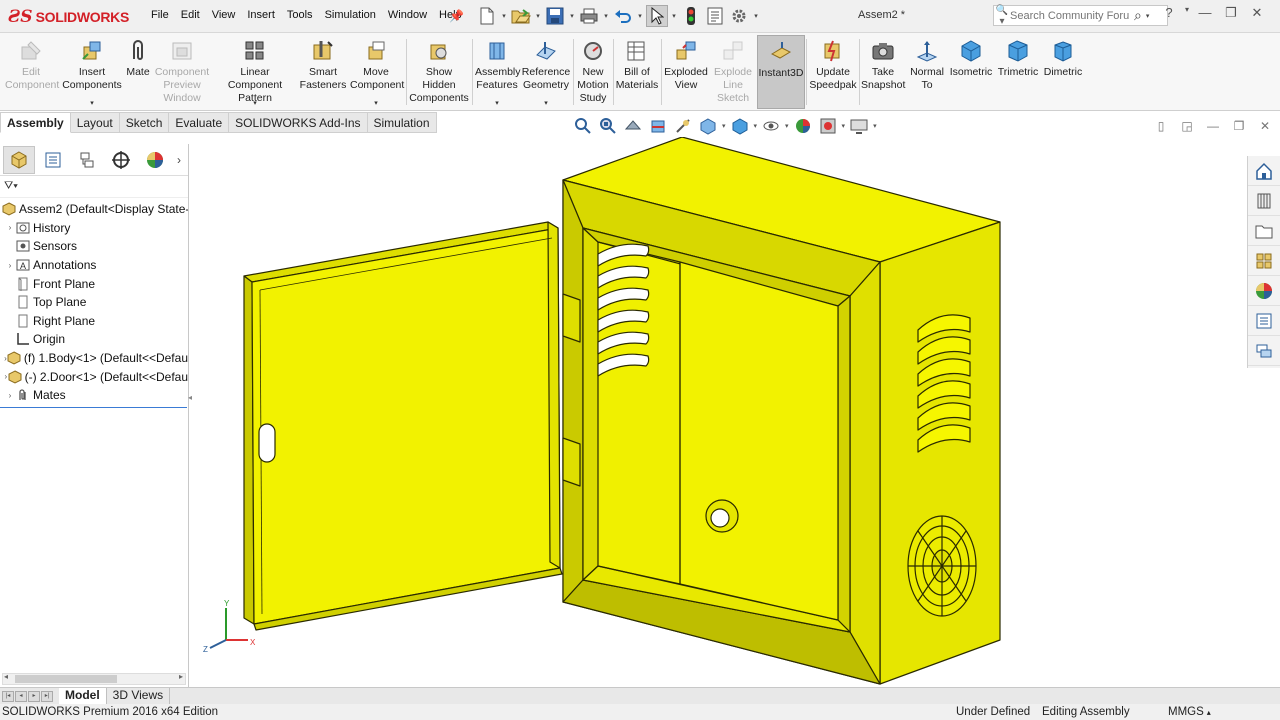  I want to click on help-dropdown-icon: ▾, so click(1187, 13).